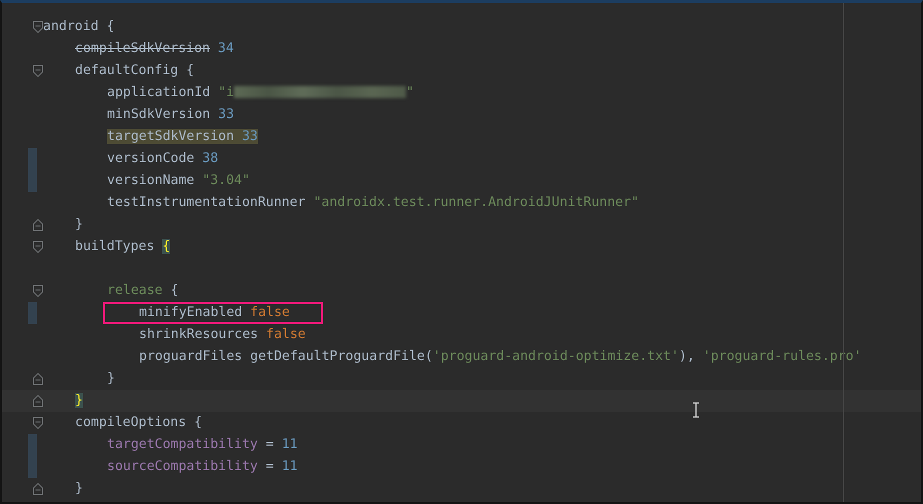 The width and height of the screenshot is (923, 504). Describe the element at coordinates (178, 180) in the screenshot. I see `code-line: versionName "3.04"` at that location.